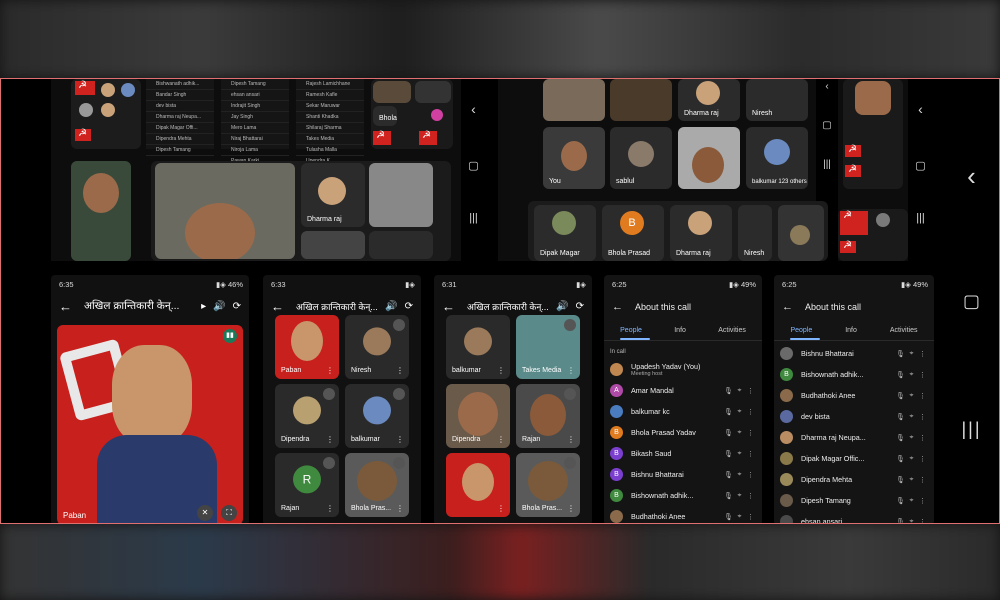 The image size is (1000, 600). What do you see at coordinates (548, 347) in the screenshot?
I see `participant-tile: Takes Media ⋮` at bounding box center [548, 347].